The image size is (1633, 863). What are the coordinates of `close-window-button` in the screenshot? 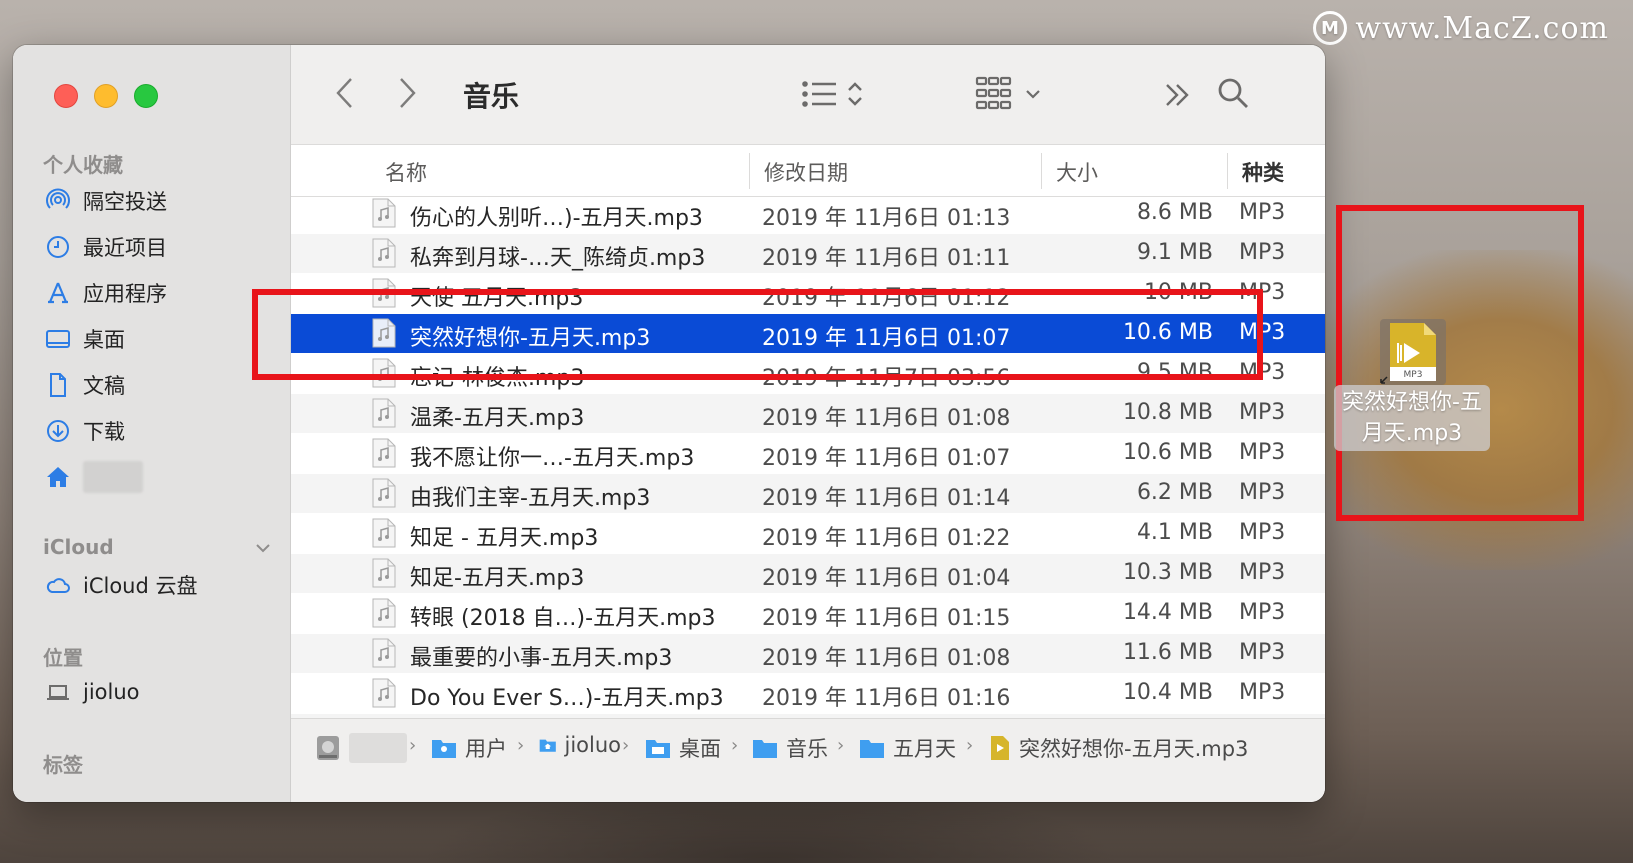 It's located at (66, 96).